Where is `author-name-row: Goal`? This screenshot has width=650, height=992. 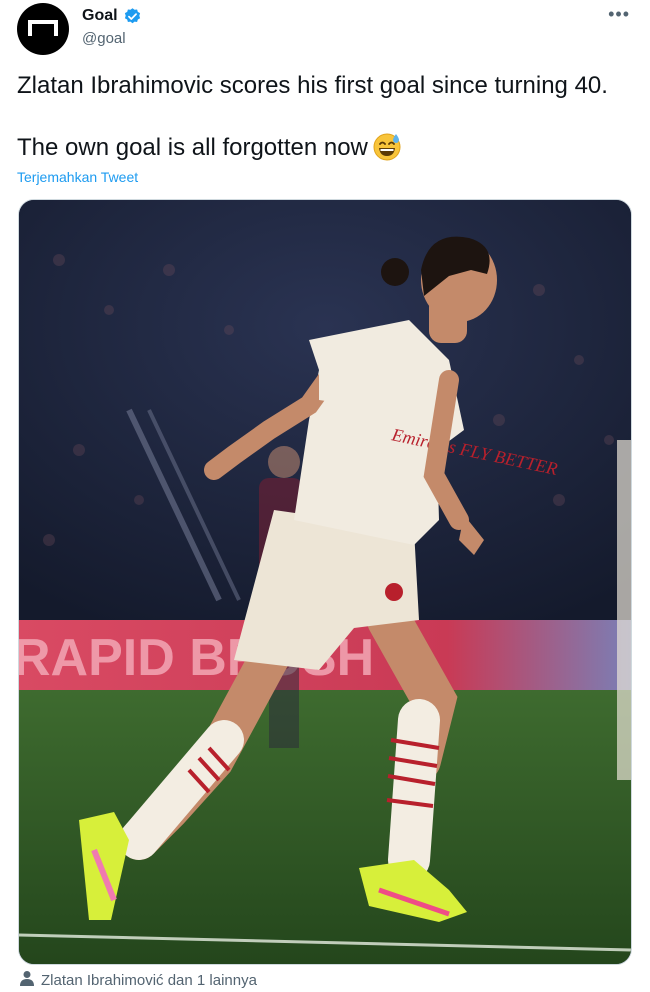
author-name-row: Goal is located at coordinates (112, 16).